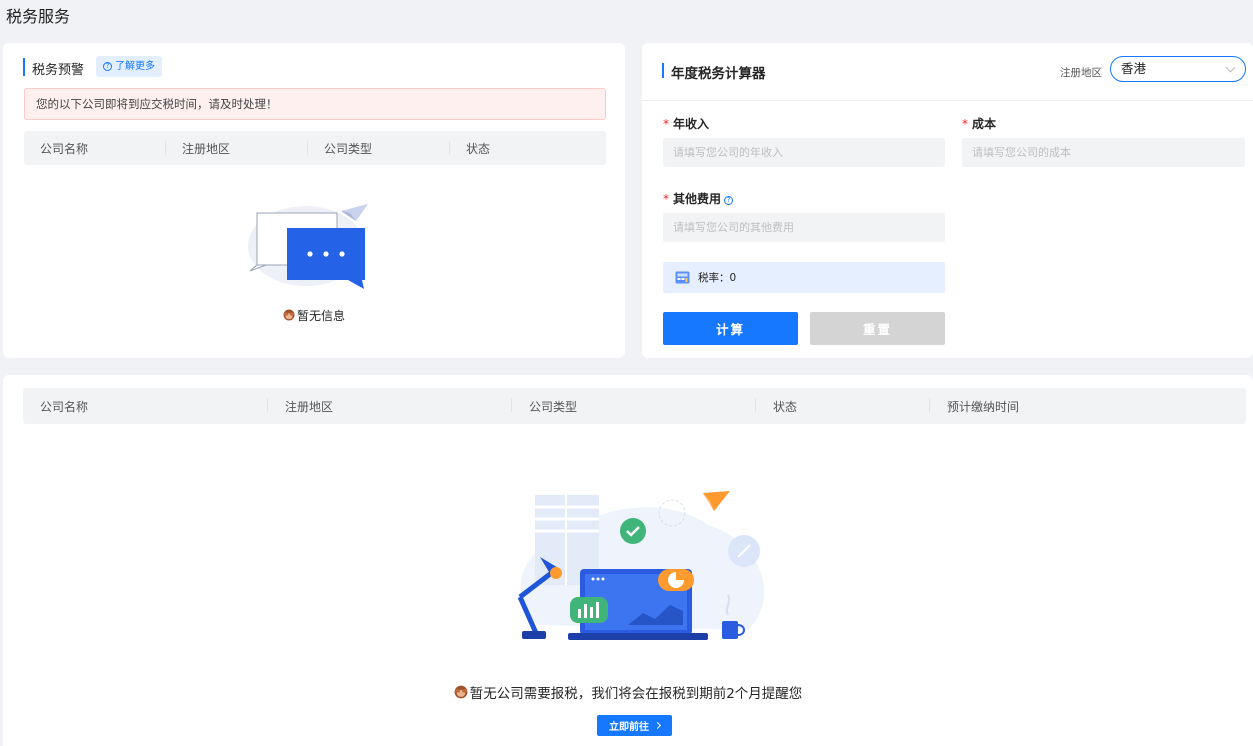 Image resolution: width=1253 pixels, height=746 pixels. What do you see at coordinates (657, 725) in the screenshot?
I see `chevron-right-icon` at bounding box center [657, 725].